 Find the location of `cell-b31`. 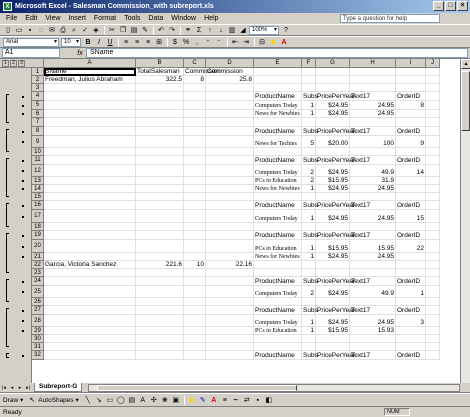

cell-b31 is located at coordinates (160, 347).